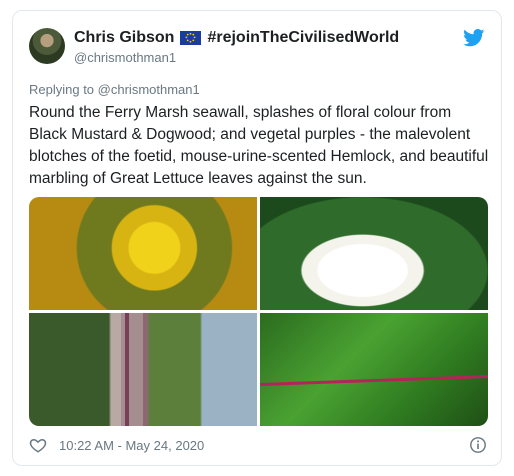 This screenshot has width=514, height=476. What do you see at coordinates (474, 38) in the screenshot?
I see `twitter-bird-icon` at bounding box center [474, 38].